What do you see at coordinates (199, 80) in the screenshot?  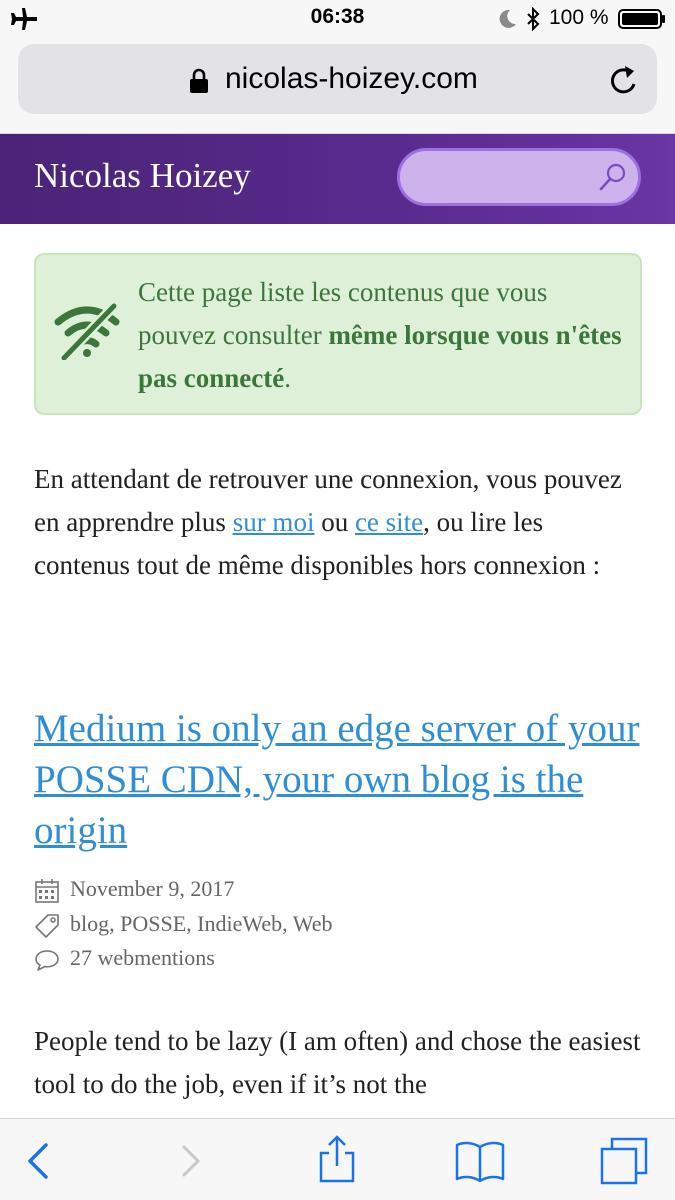 I see `lock-icon` at bounding box center [199, 80].